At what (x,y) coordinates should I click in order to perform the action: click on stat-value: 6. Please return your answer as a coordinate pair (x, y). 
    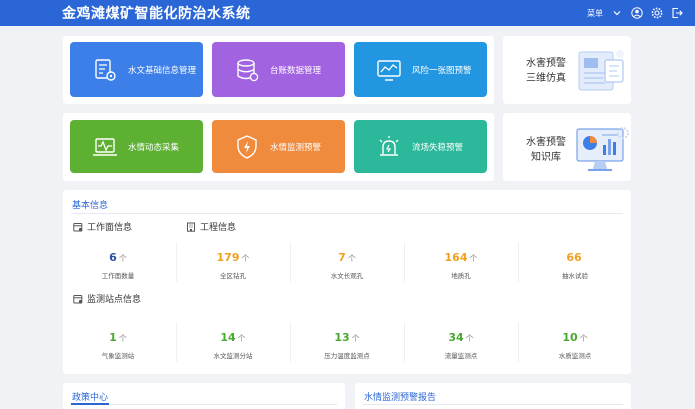
    Looking at the image, I should click on (113, 257).